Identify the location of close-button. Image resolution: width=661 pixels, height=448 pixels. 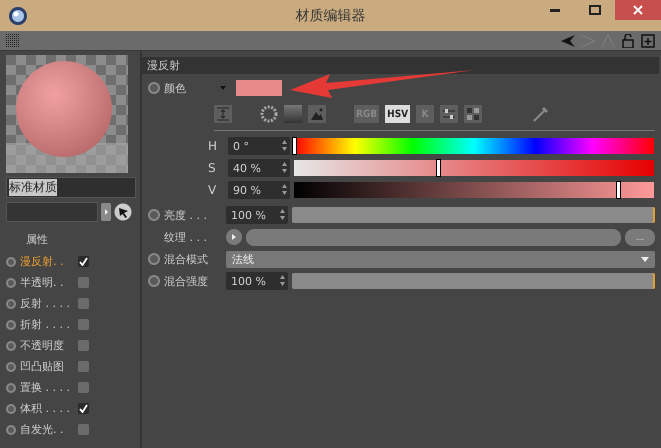
(638, 10).